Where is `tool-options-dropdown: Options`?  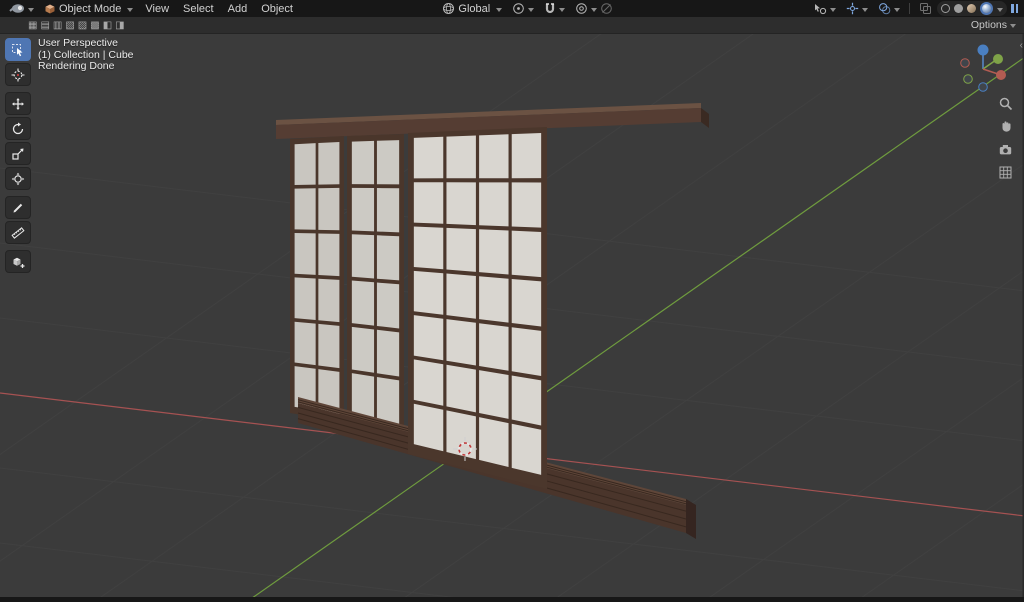 tool-options-dropdown: Options is located at coordinates (993, 25).